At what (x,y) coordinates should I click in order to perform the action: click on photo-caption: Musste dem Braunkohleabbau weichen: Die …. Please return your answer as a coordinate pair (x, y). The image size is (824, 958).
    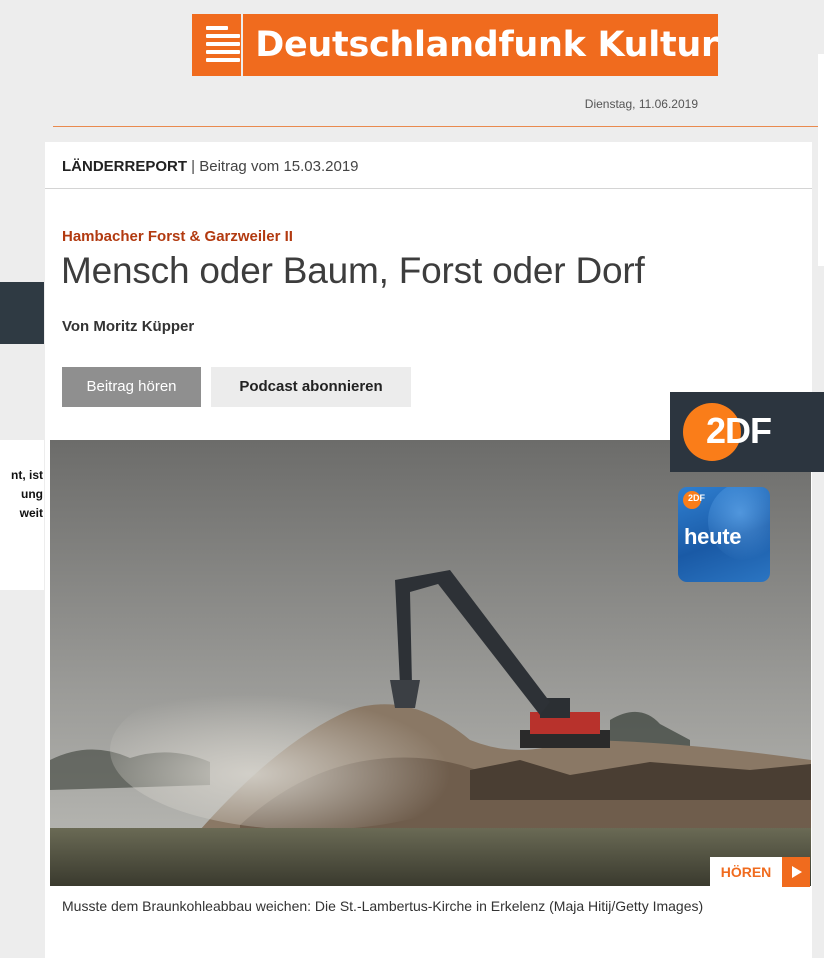
    Looking at the image, I should click on (383, 906).